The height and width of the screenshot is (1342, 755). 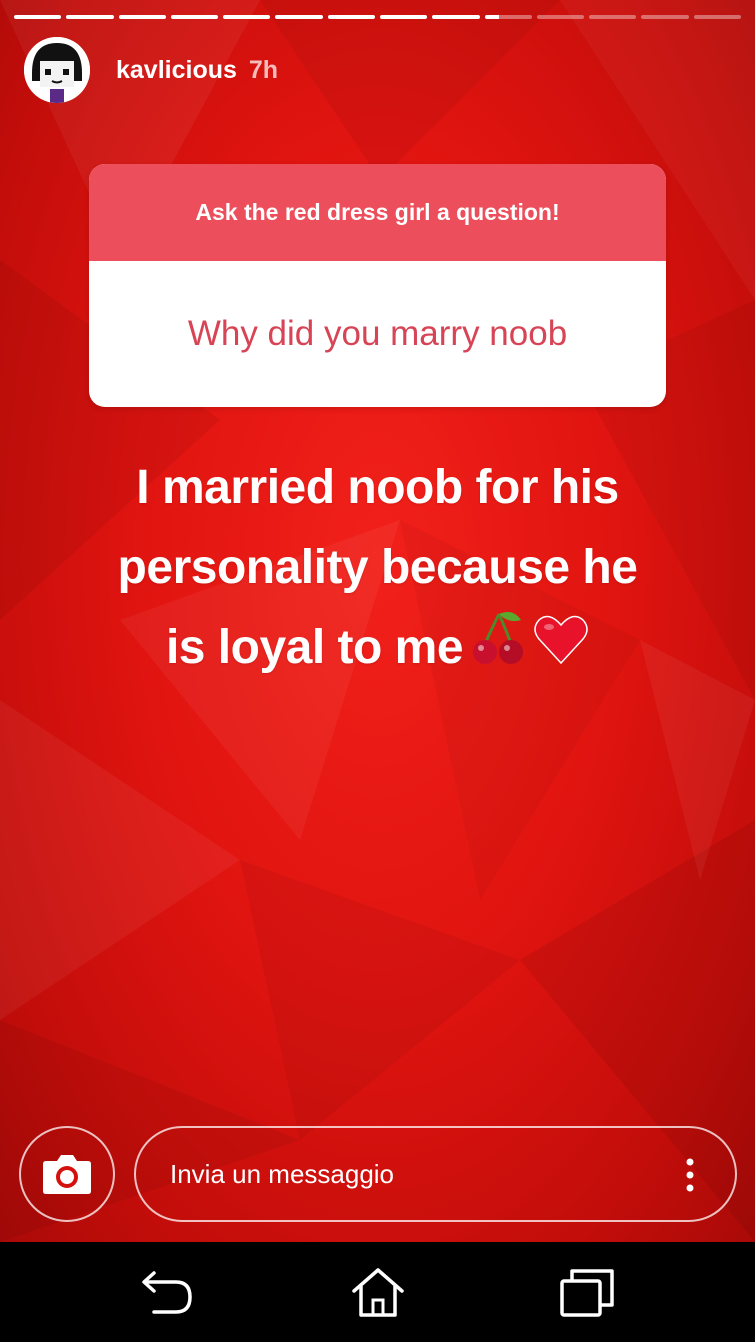 What do you see at coordinates (435, 1174) in the screenshot?
I see `message-input: Invia un messaggio` at bounding box center [435, 1174].